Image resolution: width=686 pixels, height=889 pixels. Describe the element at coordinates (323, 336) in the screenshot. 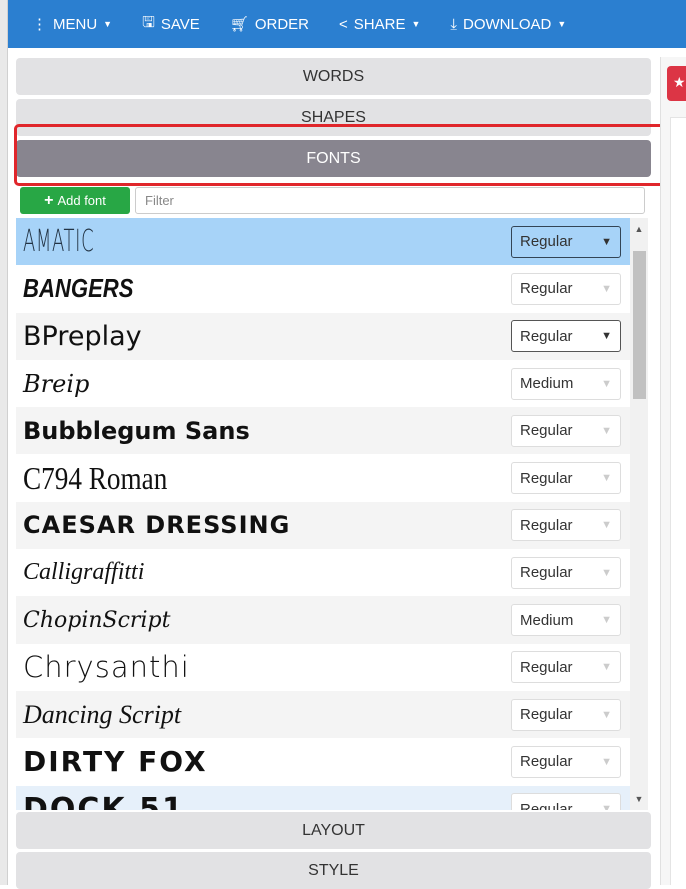

I see `font-row: BPreplay Regular ▼` at that location.